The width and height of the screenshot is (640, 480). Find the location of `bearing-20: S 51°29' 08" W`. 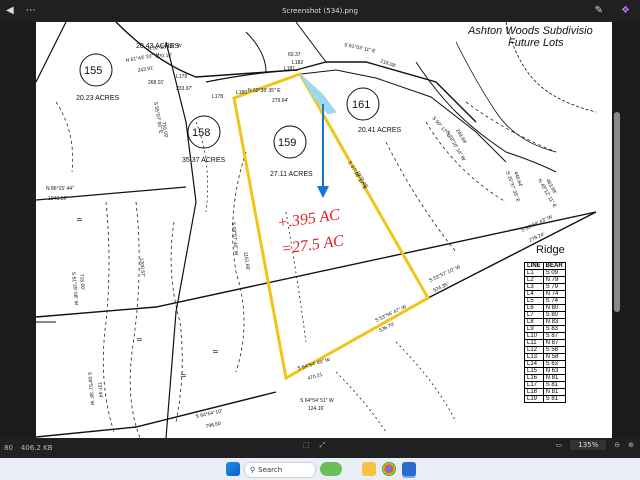

bearing-20: S 51°29' 08" W is located at coordinates (74, 289).